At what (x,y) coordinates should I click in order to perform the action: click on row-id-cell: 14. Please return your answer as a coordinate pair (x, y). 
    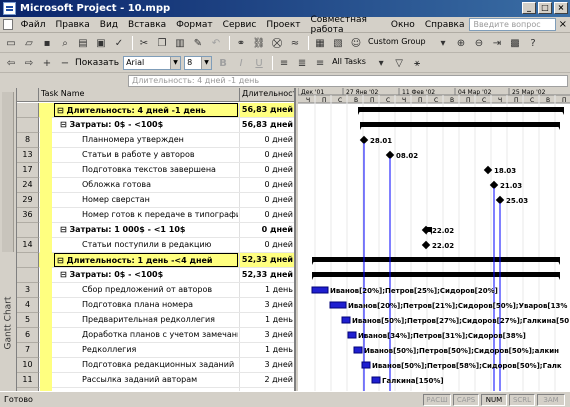
    Looking at the image, I should click on (28, 245).